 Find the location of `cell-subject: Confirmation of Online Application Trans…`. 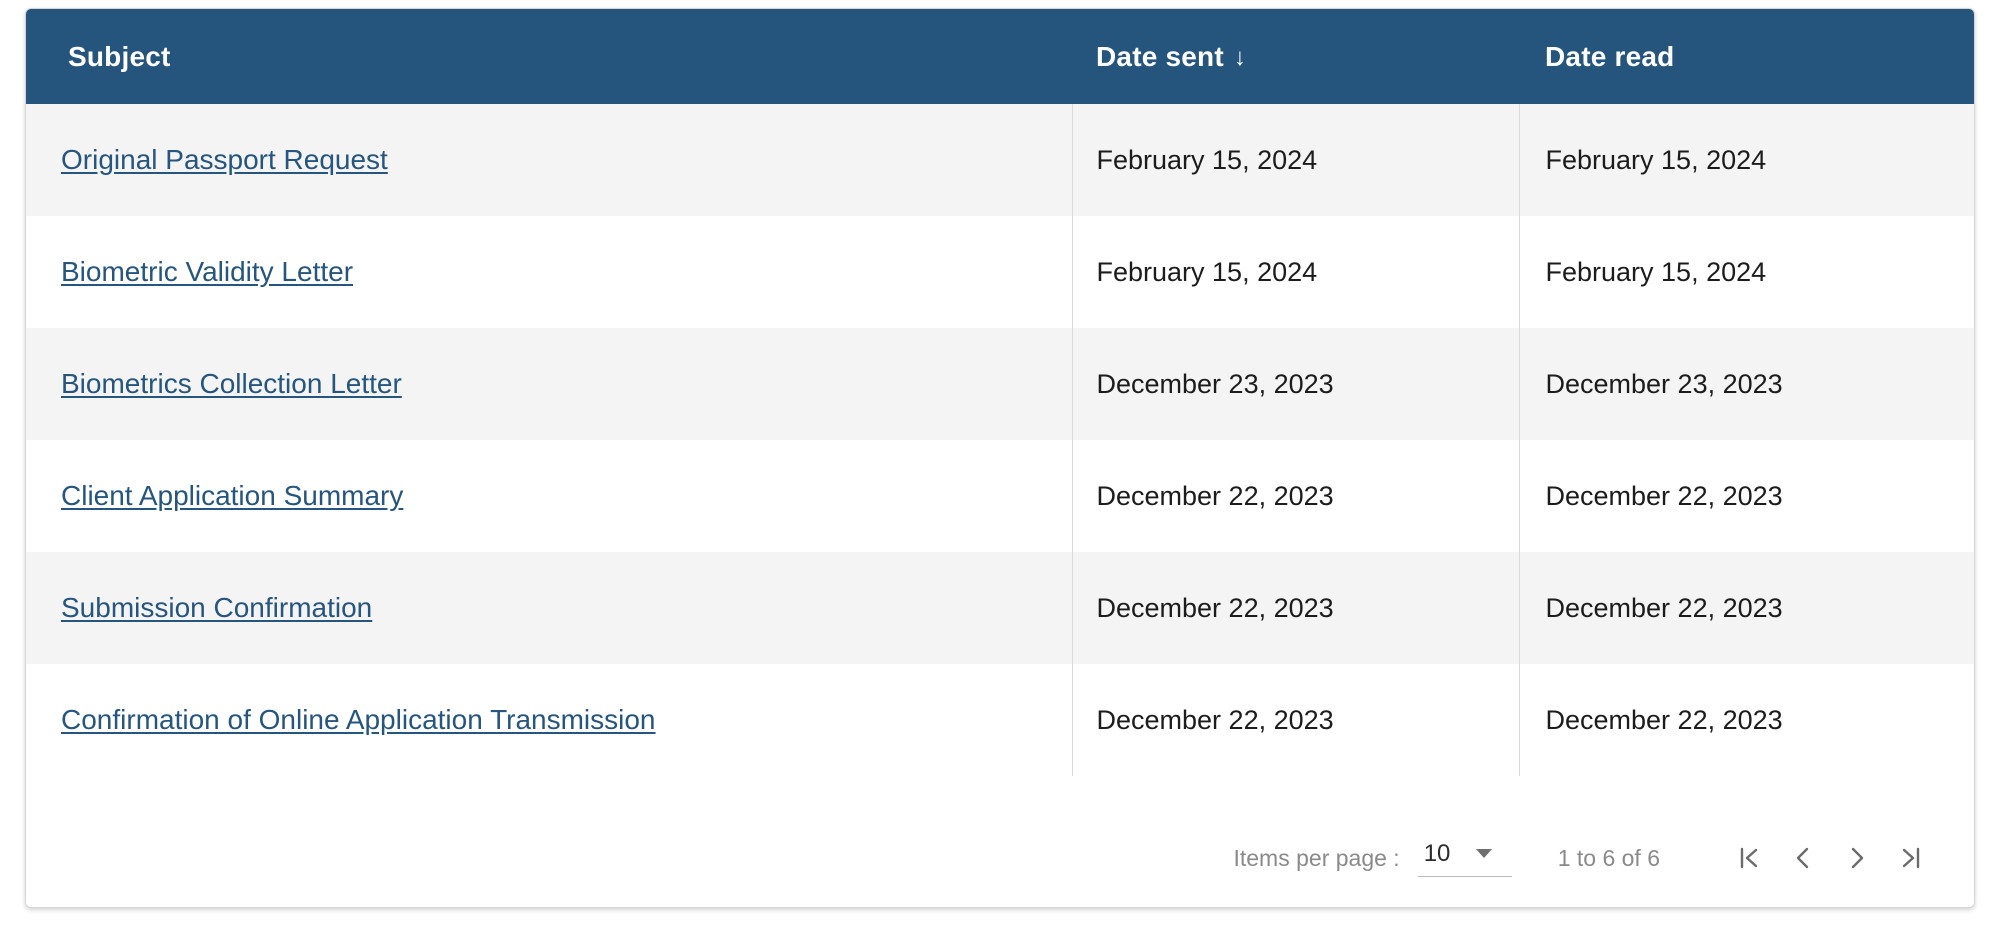

cell-subject: Confirmation of Online Application Trans… is located at coordinates (549, 720).